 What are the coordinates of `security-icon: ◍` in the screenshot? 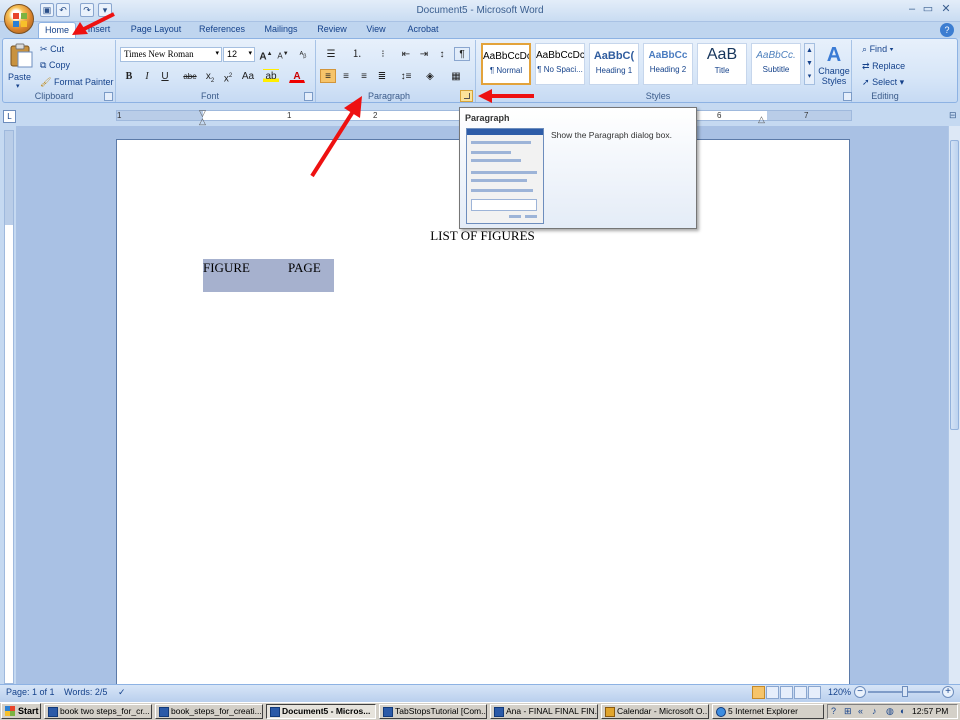 It's located at (890, 711).